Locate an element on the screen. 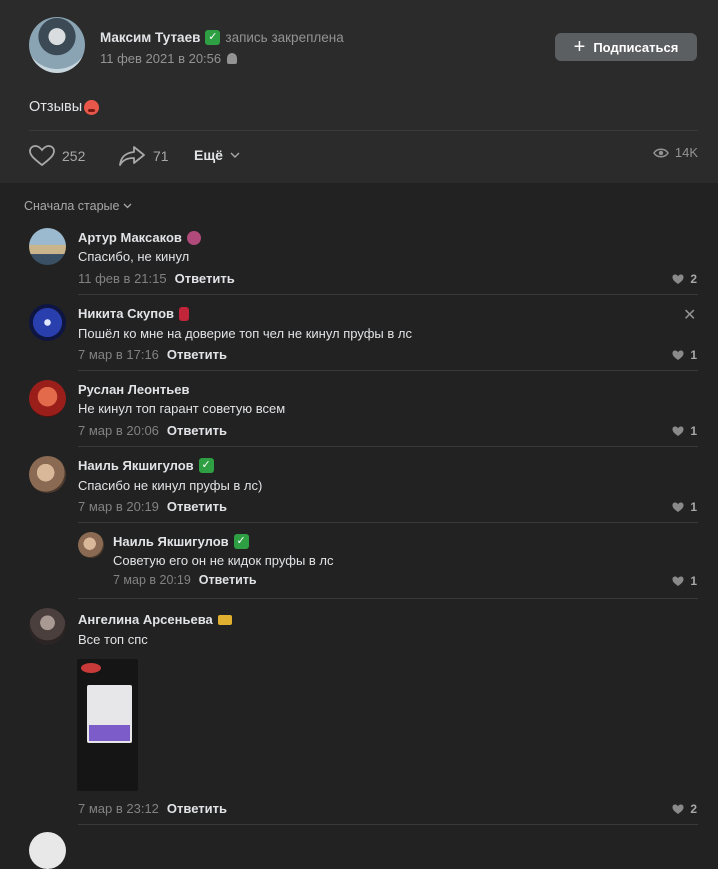 Image resolution: width=718 pixels, height=869 pixels. crown-icon is located at coordinates (224, 619).